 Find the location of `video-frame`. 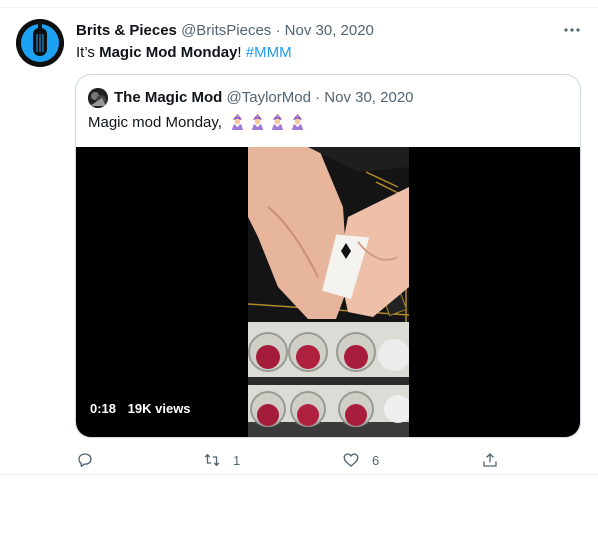

video-frame is located at coordinates (328, 292).